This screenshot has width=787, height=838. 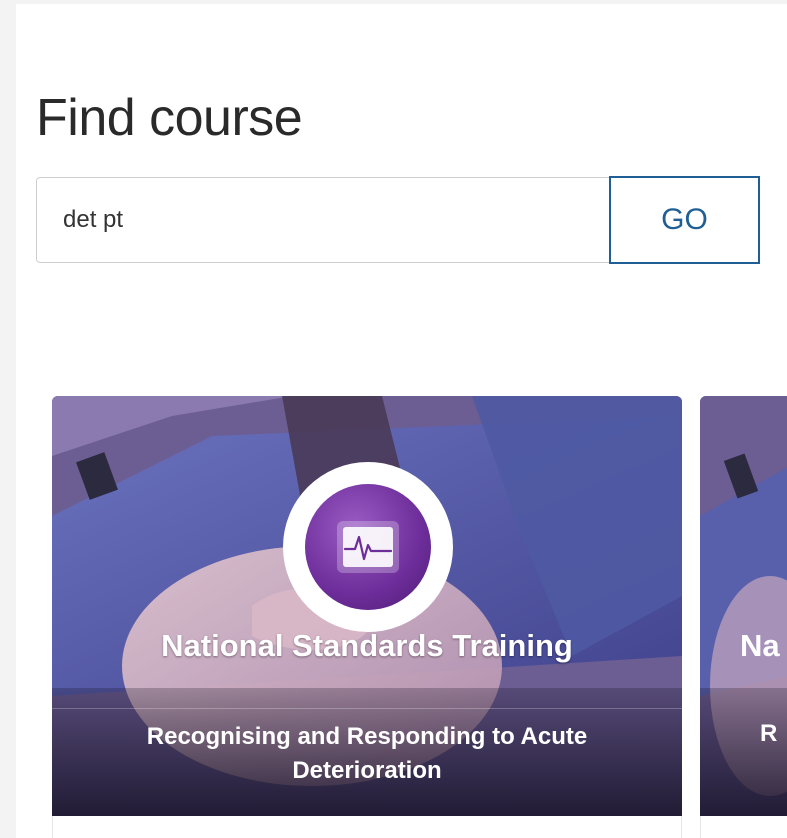 What do you see at coordinates (367, 708) in the screenshot?
I see `card-divider` at bounding box center [367, 708].